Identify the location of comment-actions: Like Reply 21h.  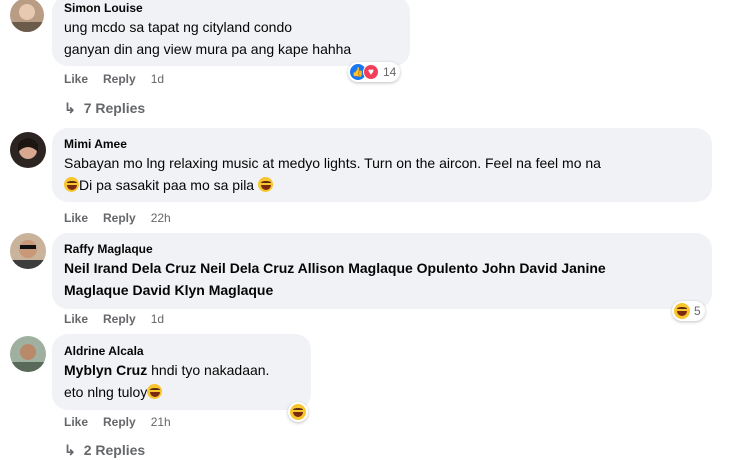
(125, 422).